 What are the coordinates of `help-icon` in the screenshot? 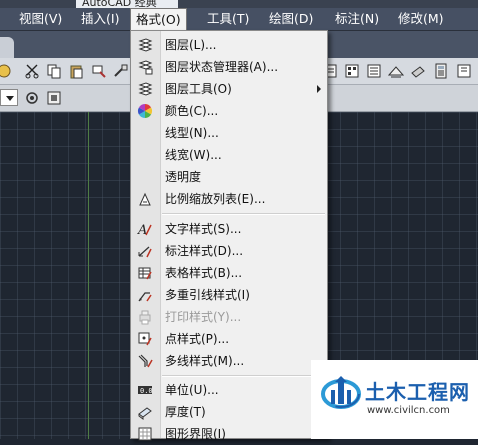 It's located at (464, 71).